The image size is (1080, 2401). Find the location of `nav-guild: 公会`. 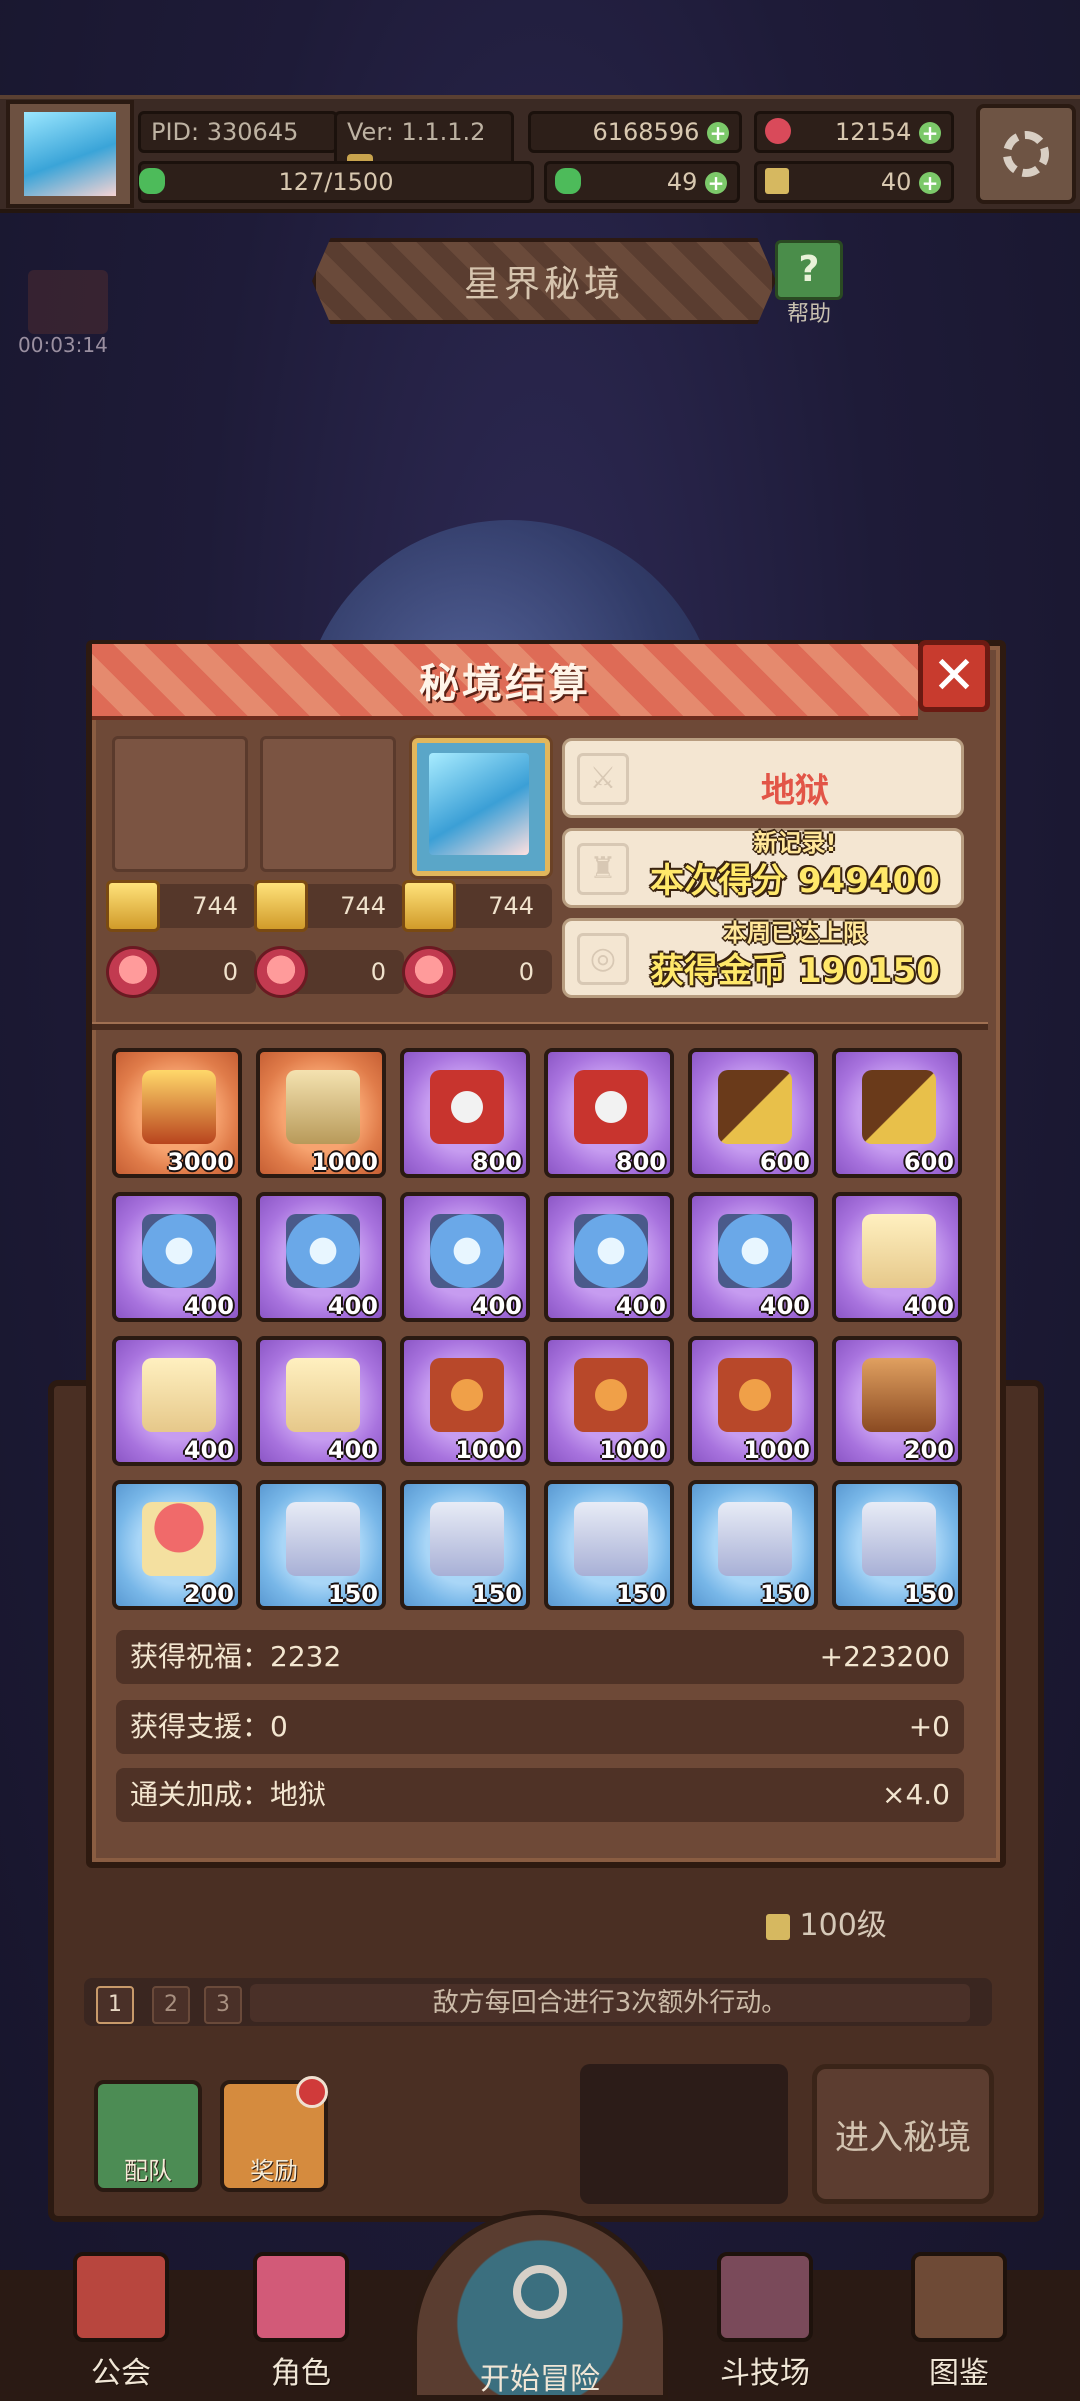

nav-guild: 公会 is located at coordinates (121, 2325).